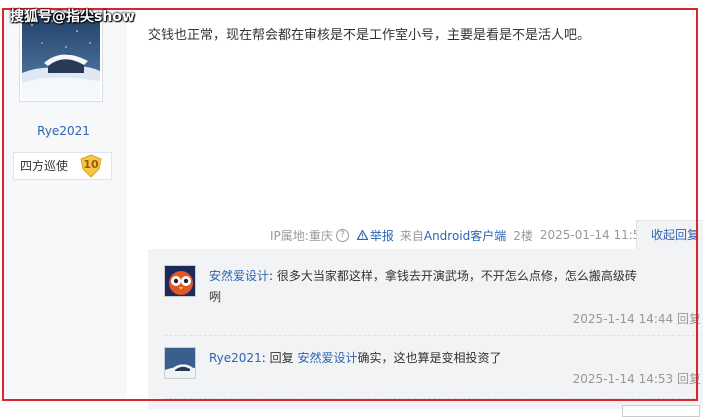 This screenshot has width=703, height=417. I want to click on post-timestamp: 2025-01-14 11:52, so click(594, 235).